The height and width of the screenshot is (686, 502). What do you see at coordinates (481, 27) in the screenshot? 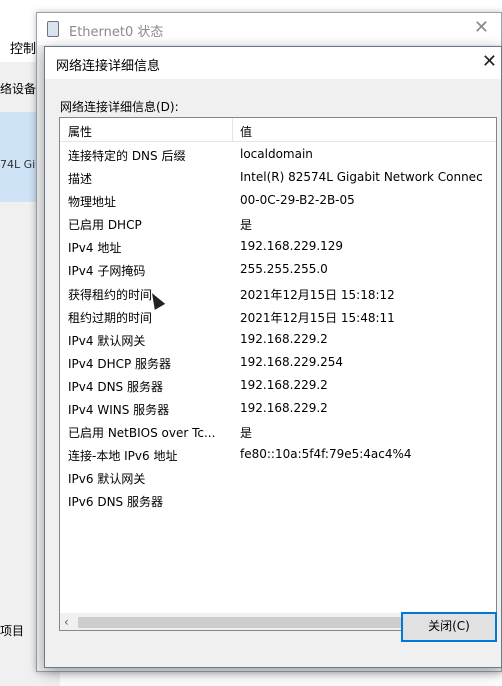
I see `status-window-close-icon: ✕` at bounding box center [481, 27].